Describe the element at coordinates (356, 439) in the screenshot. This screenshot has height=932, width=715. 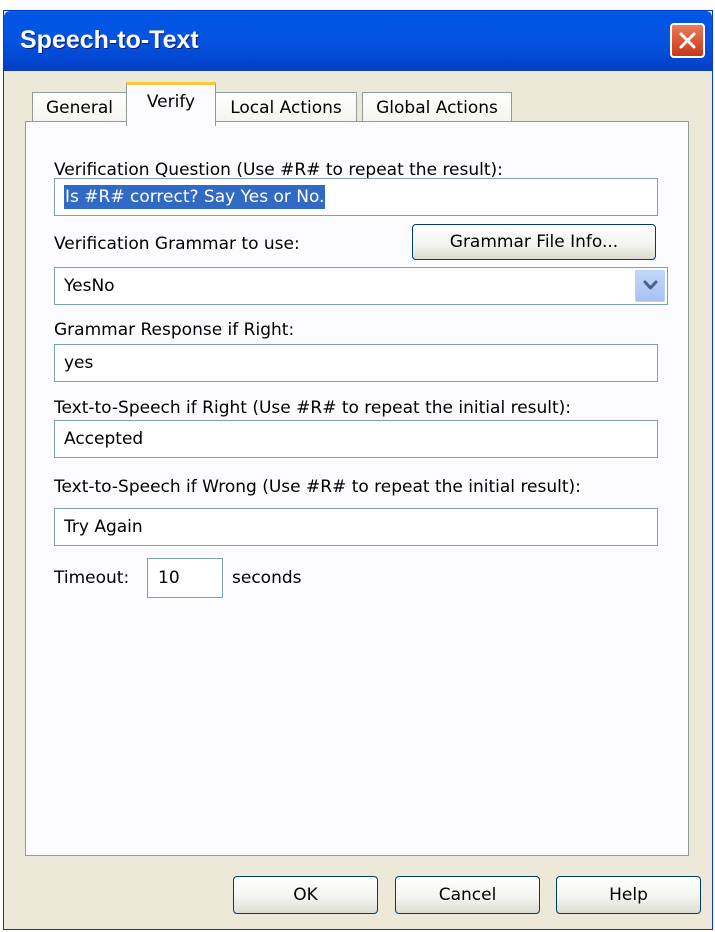
I see `tts-right-input: Accepted` at that location.